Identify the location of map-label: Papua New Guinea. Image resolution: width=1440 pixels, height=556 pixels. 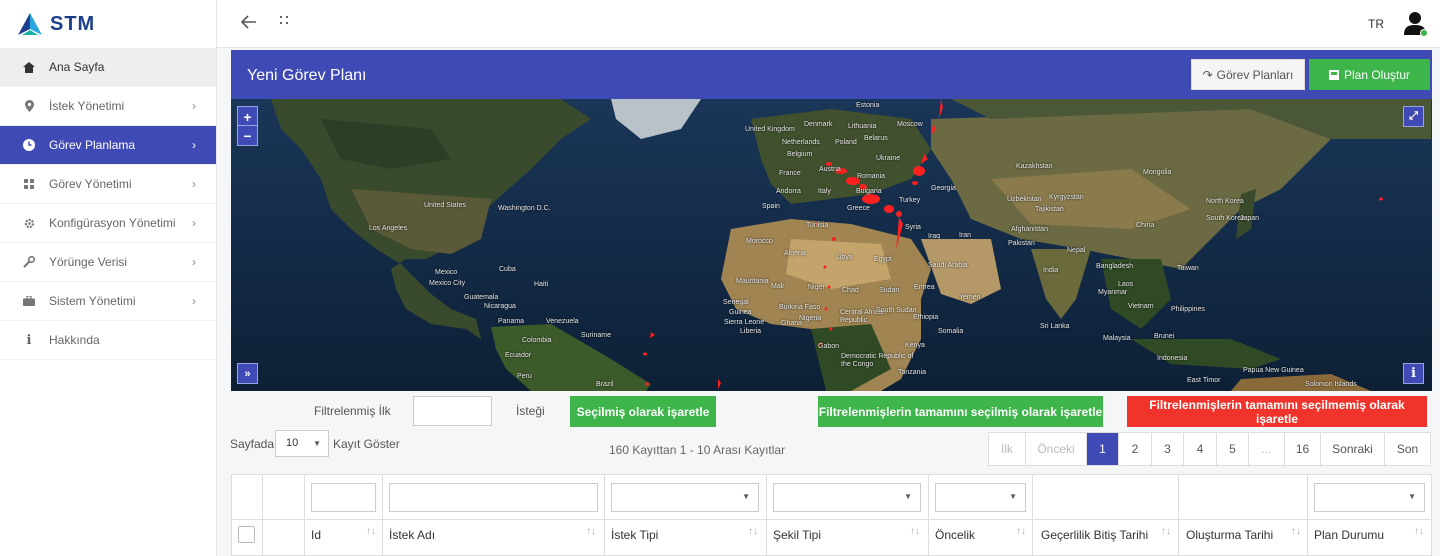
(1273, 370).